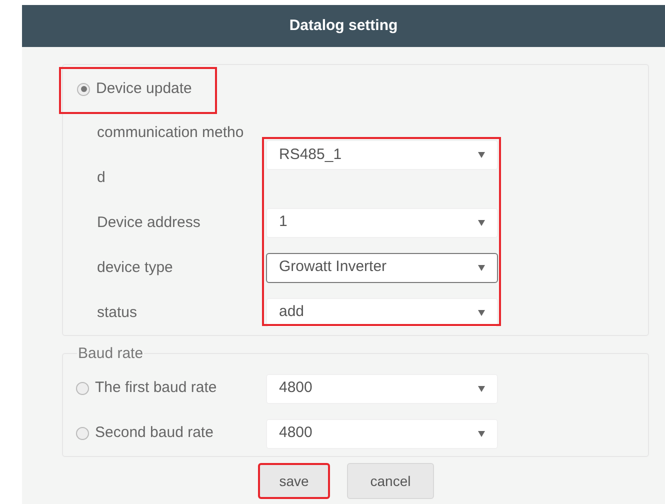 This screenshot has height=504, width=665. I want to click on field-label: communication method, so click(171, 155).